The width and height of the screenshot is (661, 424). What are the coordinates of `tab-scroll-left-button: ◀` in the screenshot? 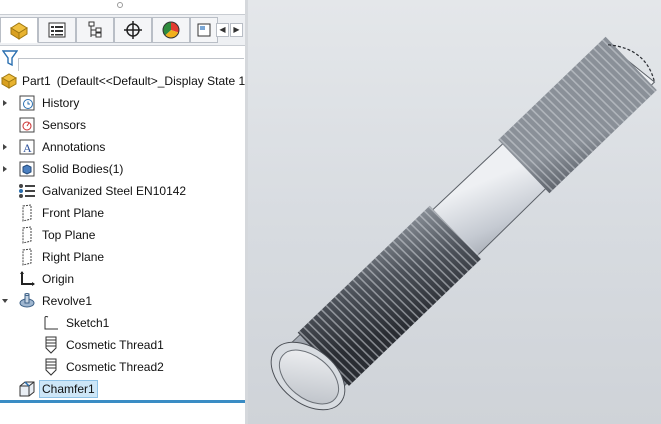 It's located at (222, 30).